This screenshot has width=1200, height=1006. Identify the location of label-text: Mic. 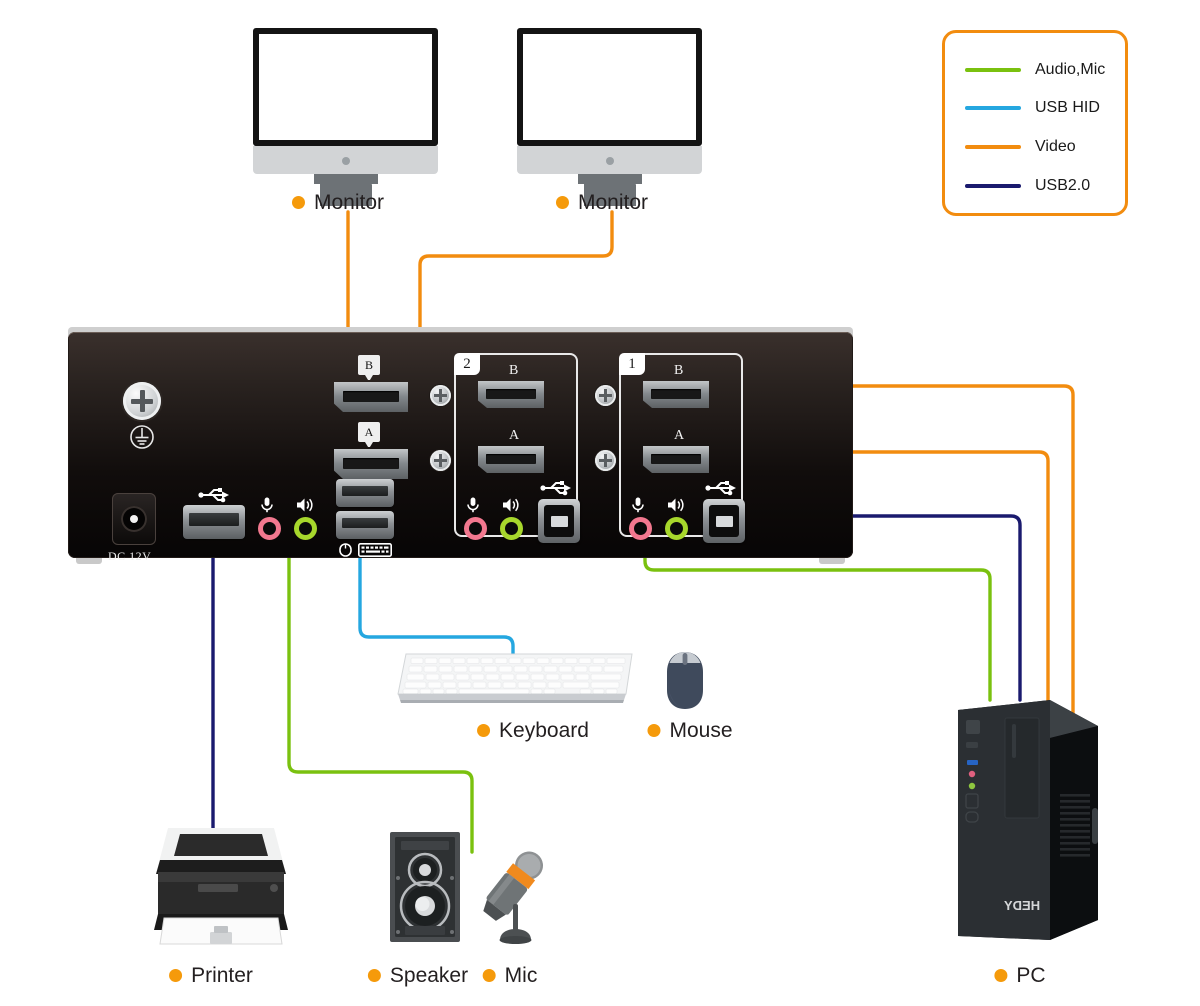
(521, 975).